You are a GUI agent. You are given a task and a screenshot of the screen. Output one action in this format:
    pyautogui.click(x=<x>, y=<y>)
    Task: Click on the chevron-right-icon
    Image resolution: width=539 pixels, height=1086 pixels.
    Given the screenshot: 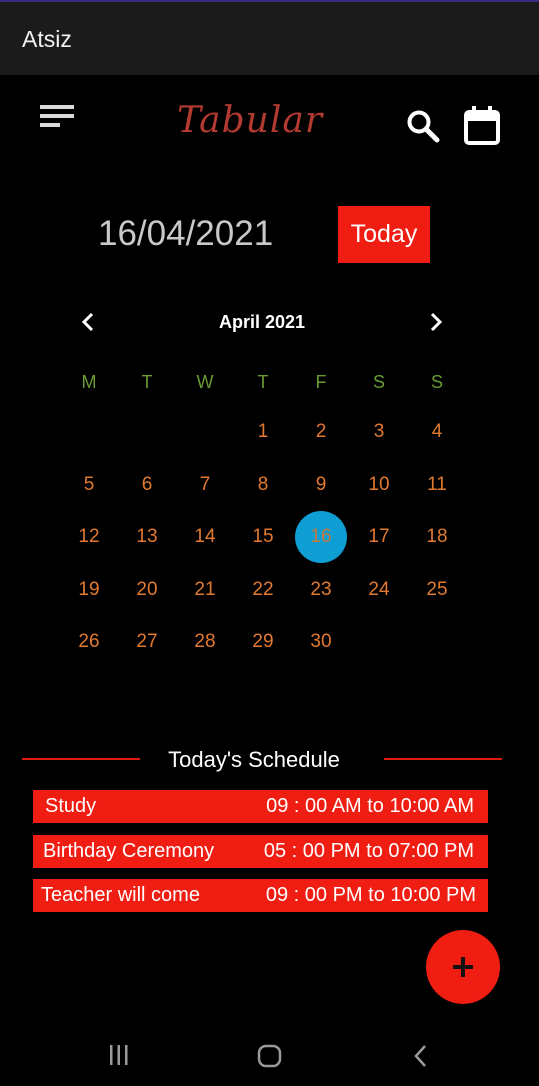 What is the action you would take?
    pyautogui.click(x=436, y=322)
    